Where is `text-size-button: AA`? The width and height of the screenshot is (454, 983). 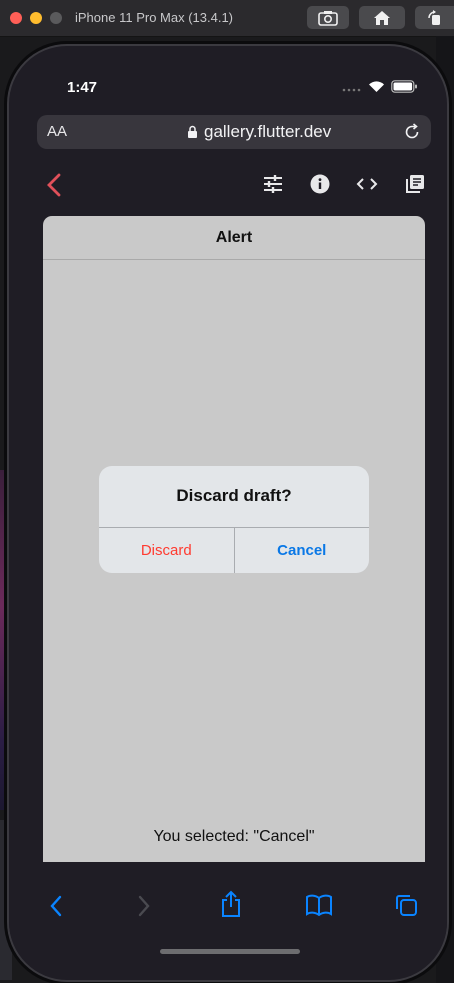 text-size-button: AA is located at coordinates (57, 131).